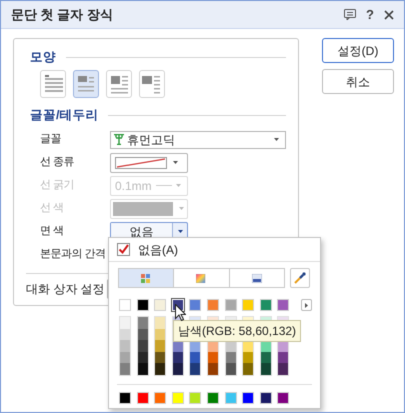 The image size is (405, 413). Describe the element at coordinates (198, 139) in the screenshot. I see `font-dropdown: 휴먼고딕` at that location.